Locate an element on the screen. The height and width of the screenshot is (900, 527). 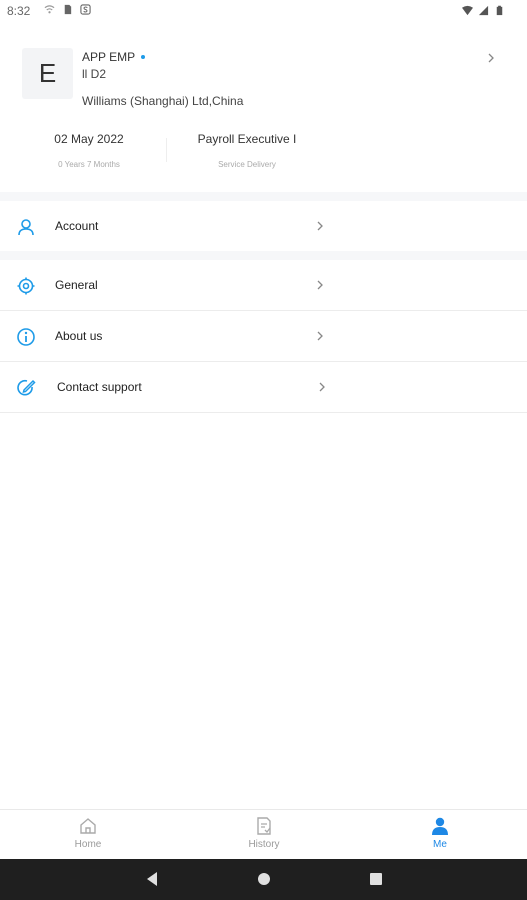
home-circle-icon is located at coordinates (264, 879).